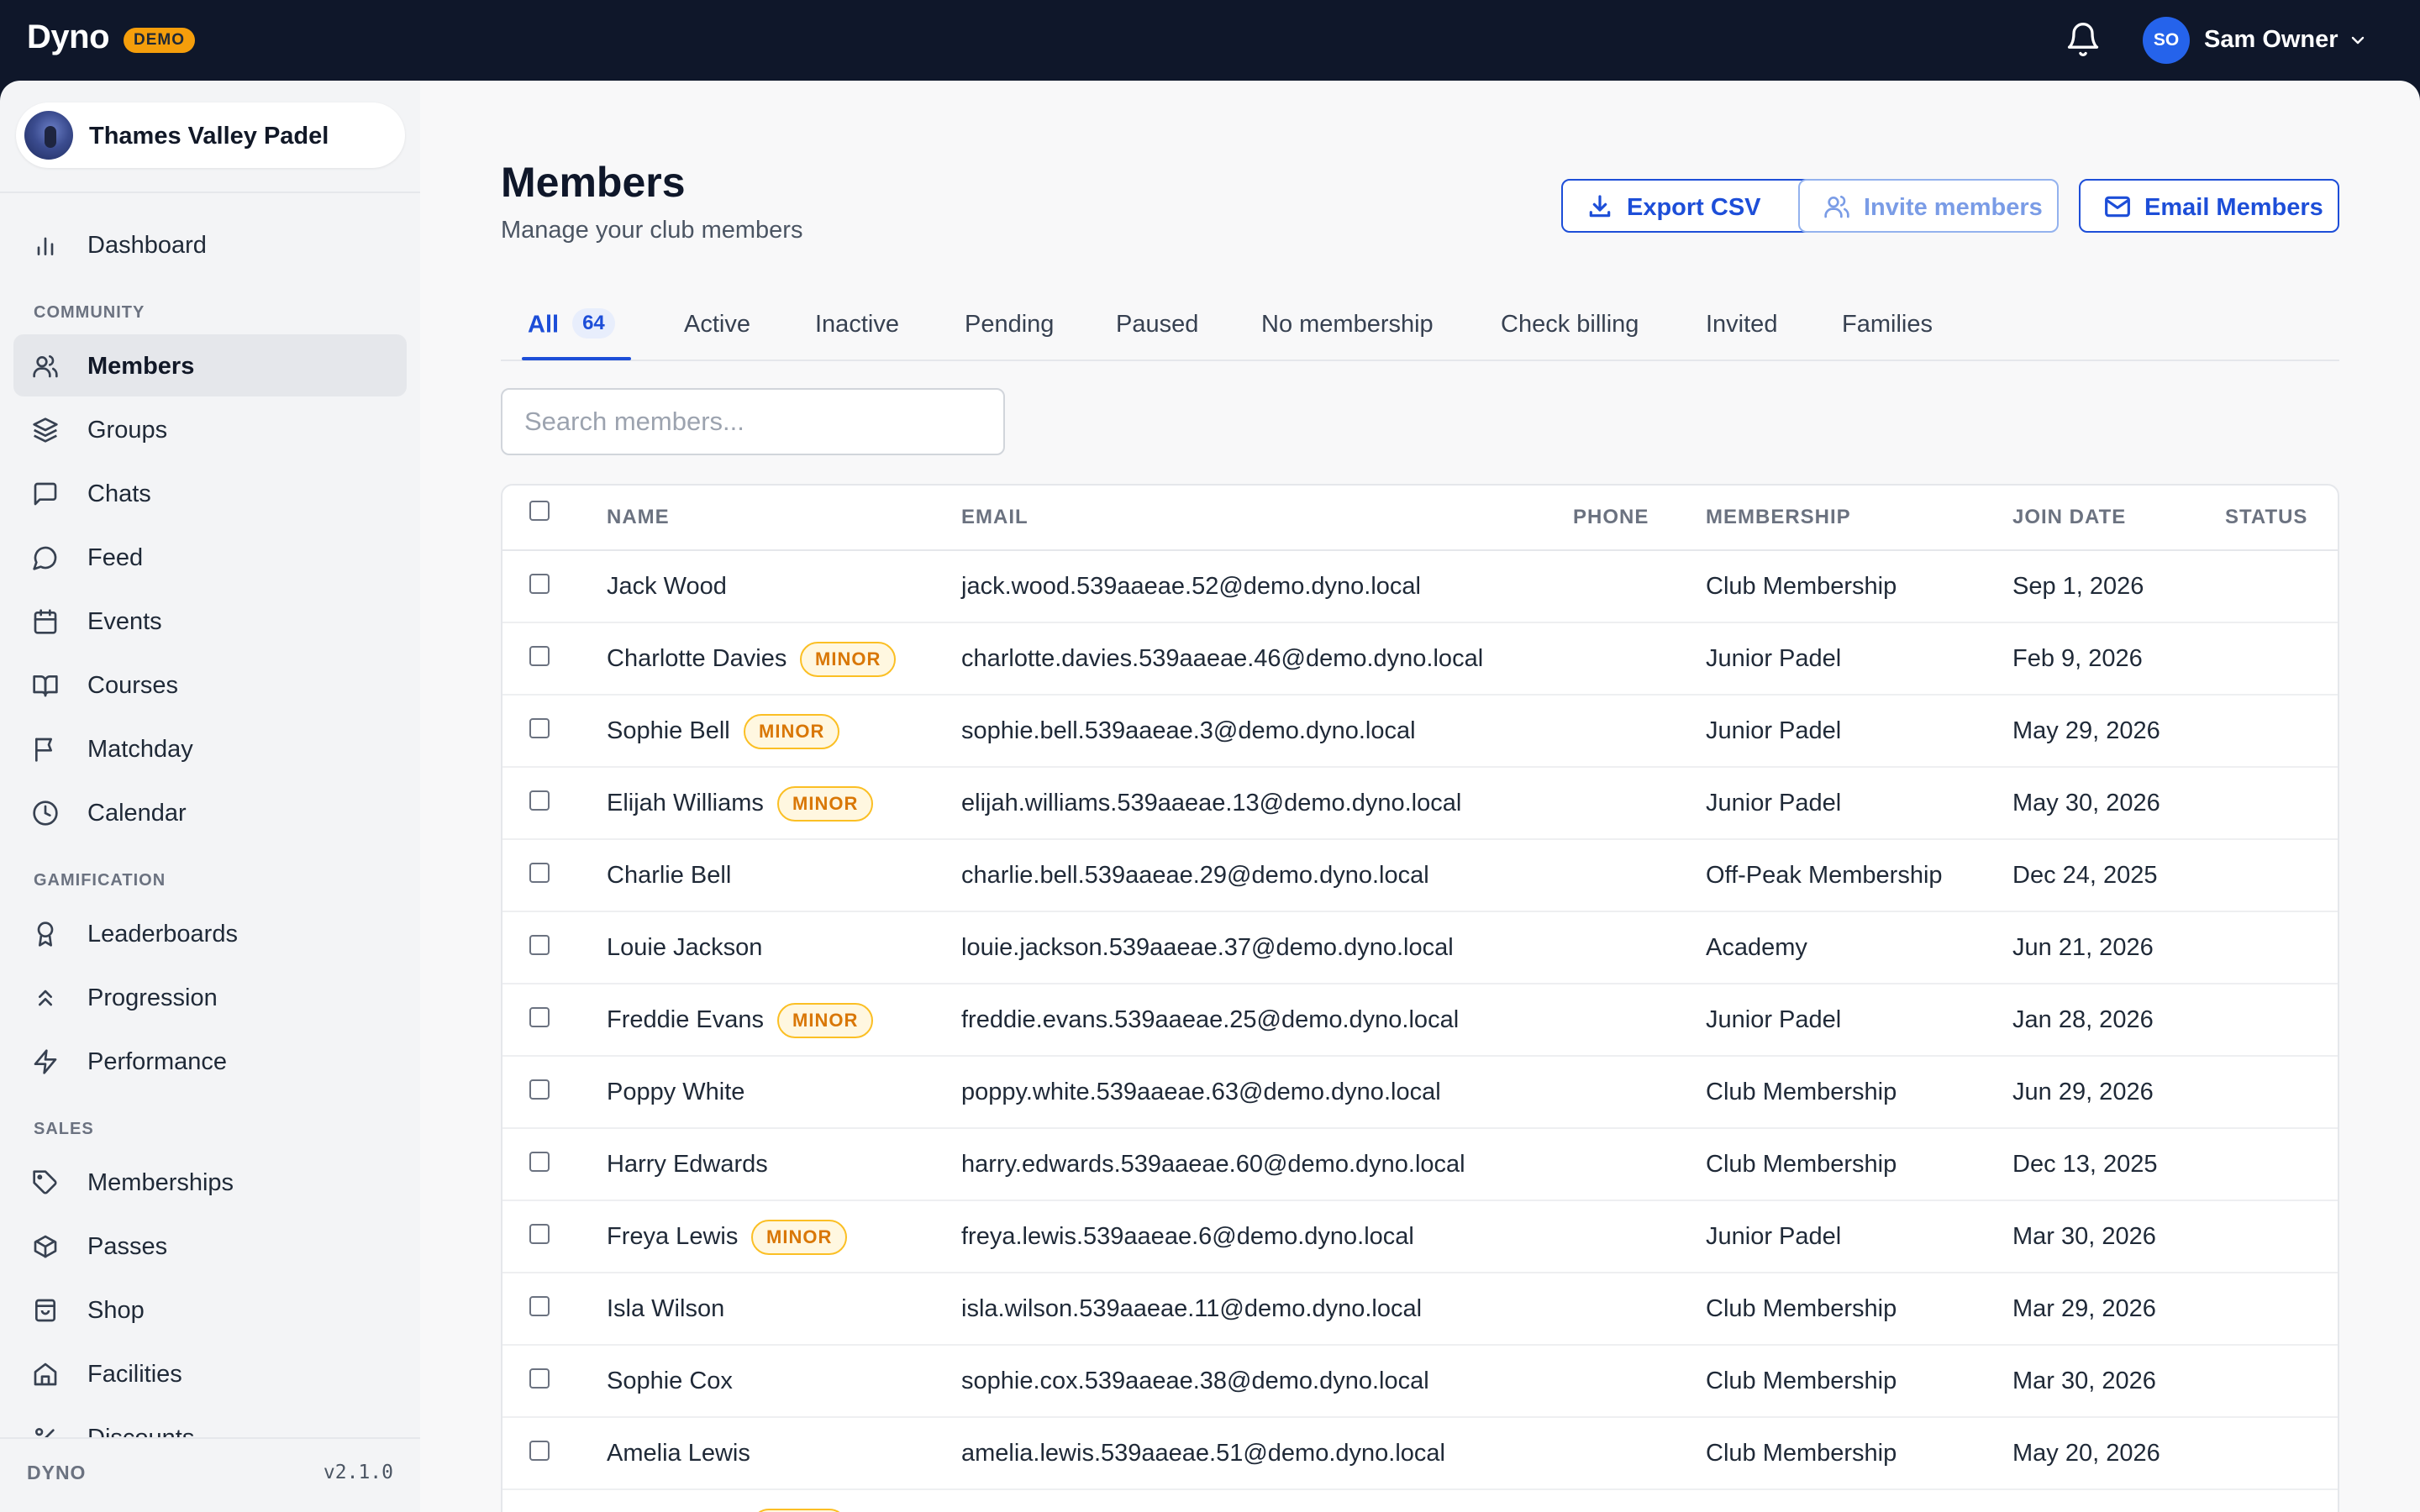 The height and width of the screenshot is (1512, 2420). Describe the element at coordinates (1010, 325) in the screenshot. I see `tab-pending: Pending` at that location.